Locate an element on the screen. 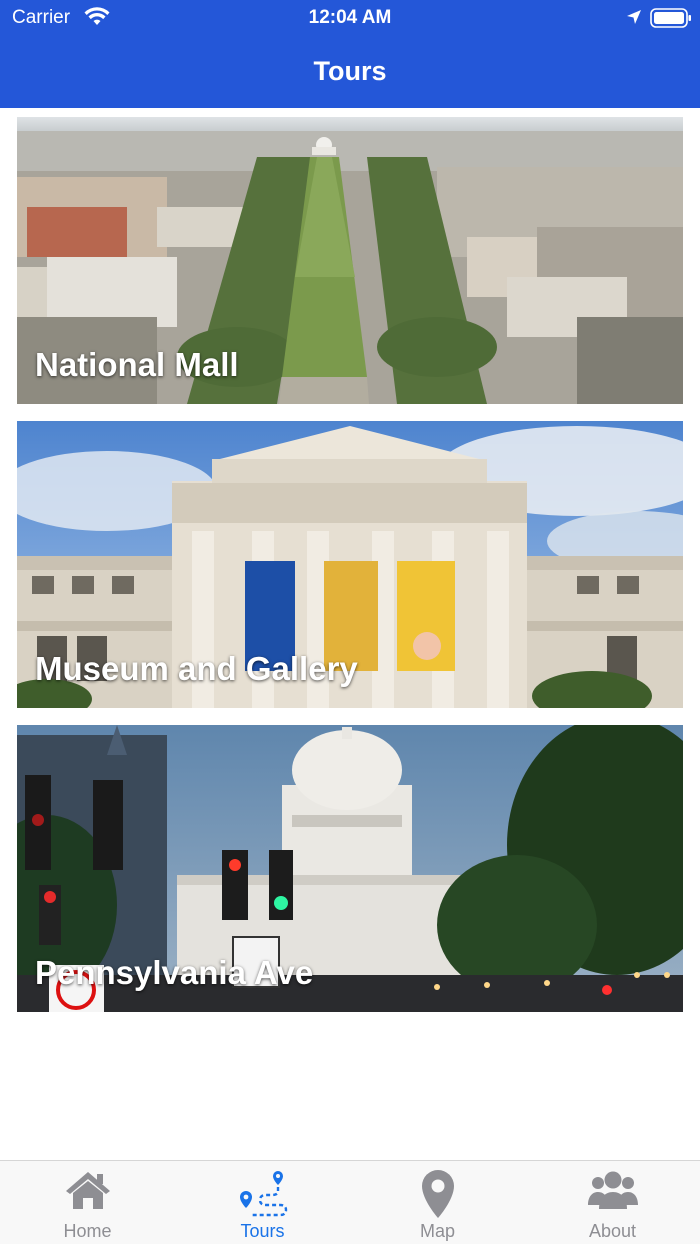 Image resolution: width=700 pixels, height=1244 pixels. tab-bar: Home Tours Map About is located at coordinates (350, 1202).